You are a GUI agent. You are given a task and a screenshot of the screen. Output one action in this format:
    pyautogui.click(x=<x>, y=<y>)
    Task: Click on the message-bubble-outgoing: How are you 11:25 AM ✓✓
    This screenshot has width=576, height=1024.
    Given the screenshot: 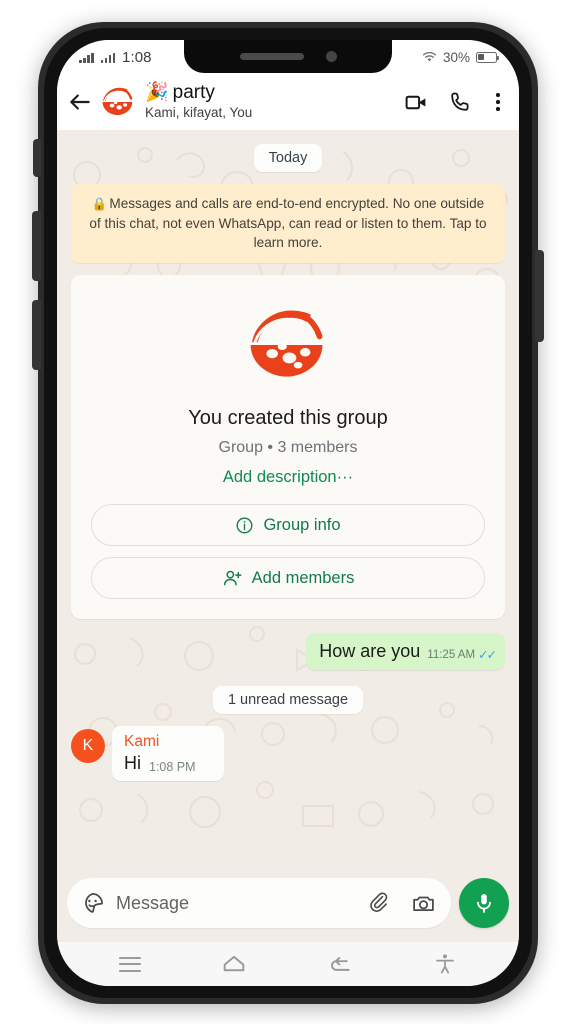 What is the action you would take?
    pyautogui.click(x=405, y=652)
    